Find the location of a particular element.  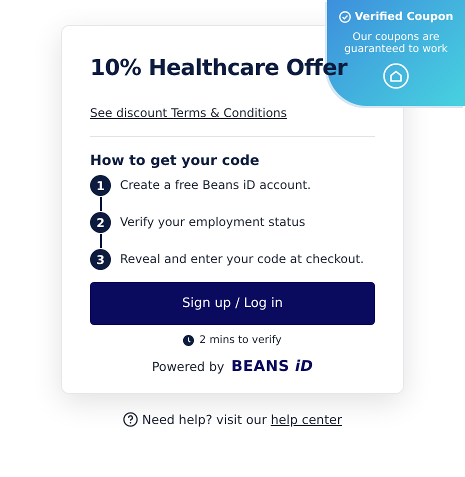

help-center-link: help center is located at coordinates (306, 419).